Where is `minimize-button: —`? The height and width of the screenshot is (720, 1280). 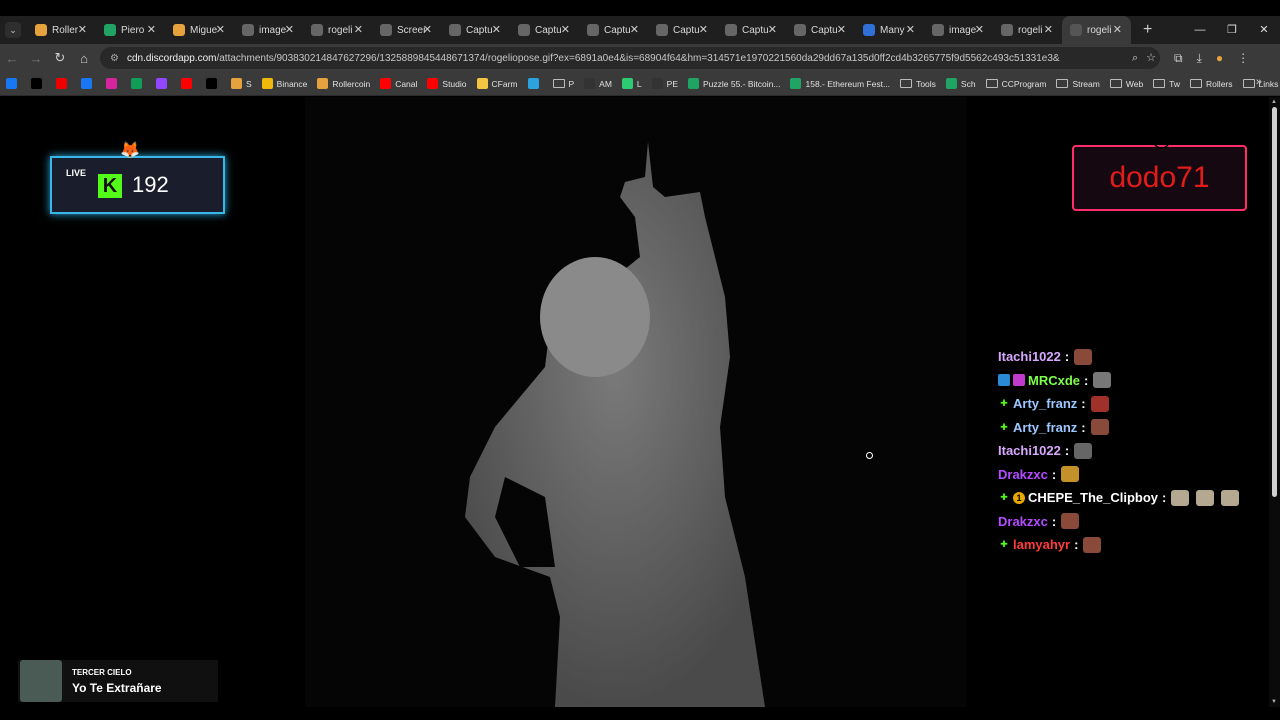 minimize-button: — is located at coordinates (1200, 30).